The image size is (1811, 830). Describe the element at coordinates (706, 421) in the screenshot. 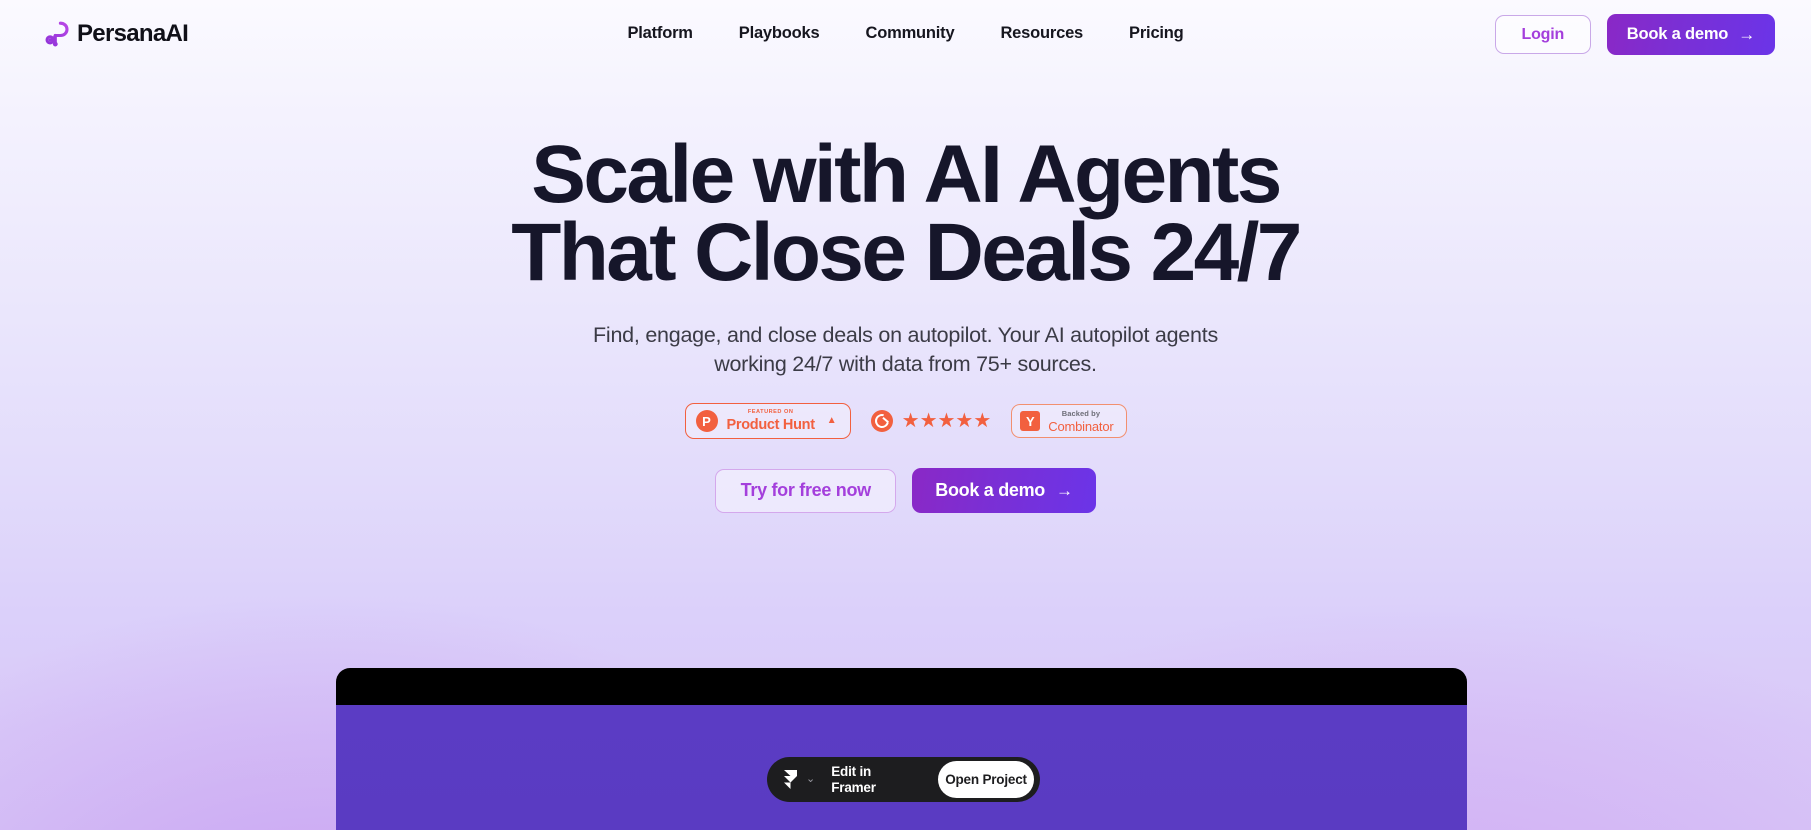

I see `product-hunt-icon: P` at that location.